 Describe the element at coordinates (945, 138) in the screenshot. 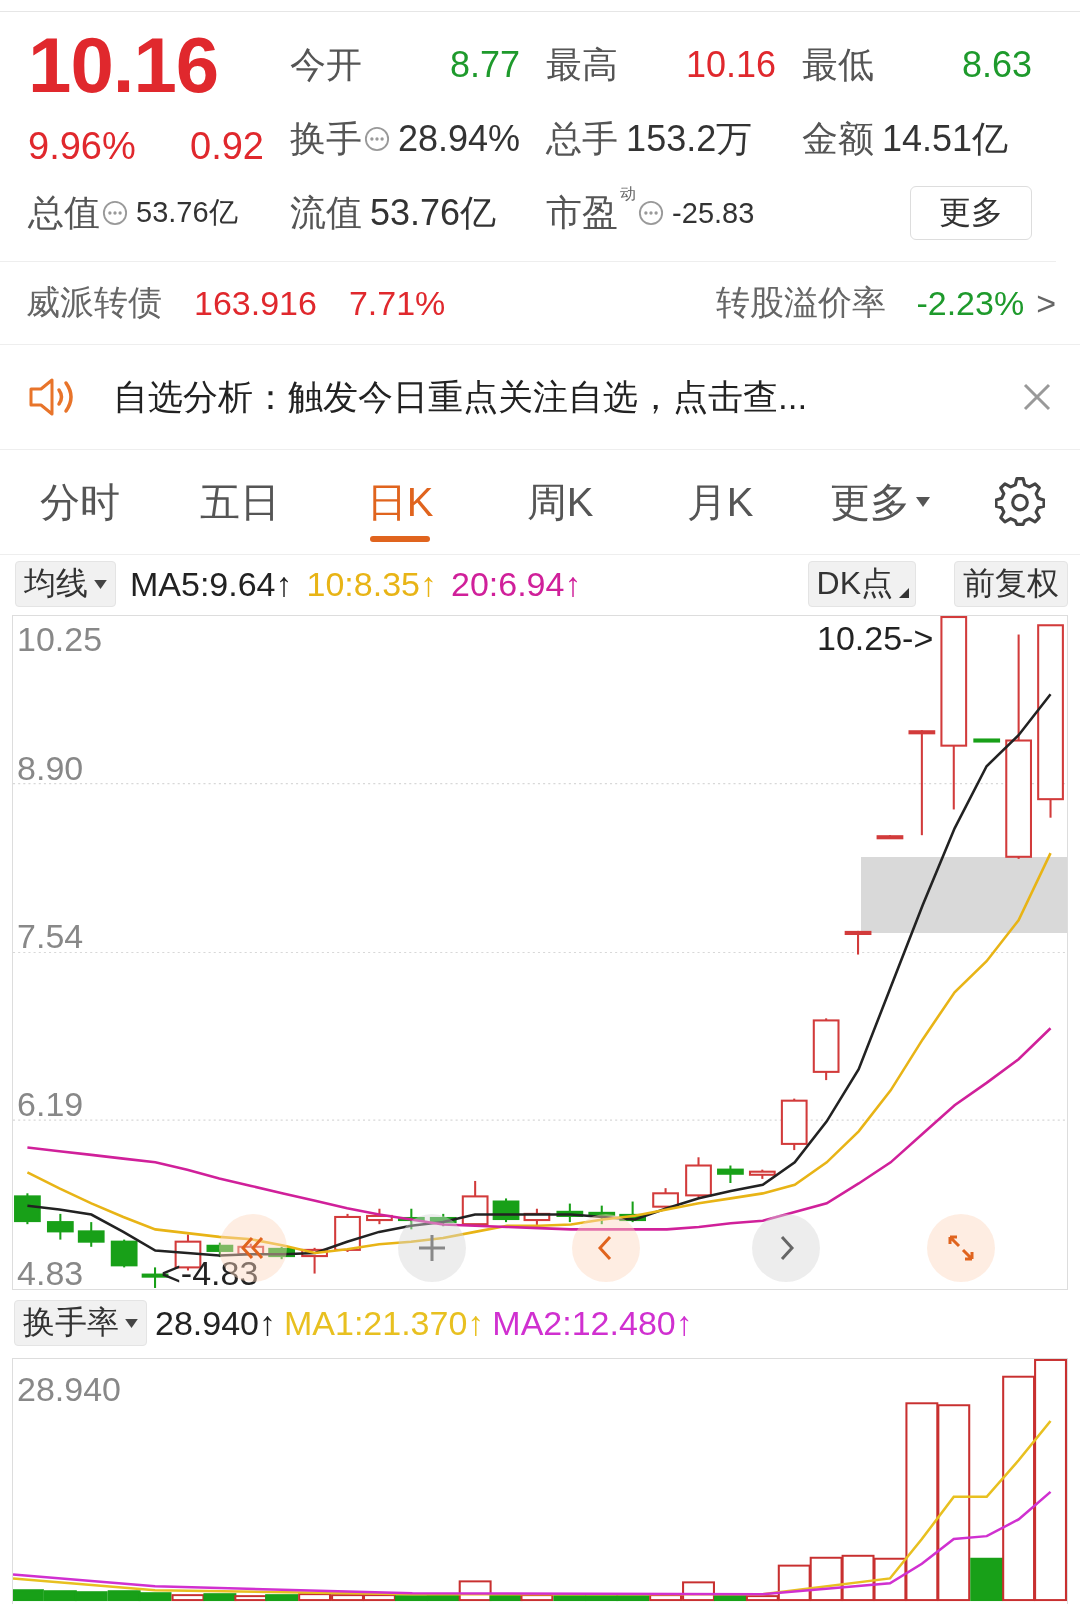

I see `stat-value: 14.51亿` at that location.